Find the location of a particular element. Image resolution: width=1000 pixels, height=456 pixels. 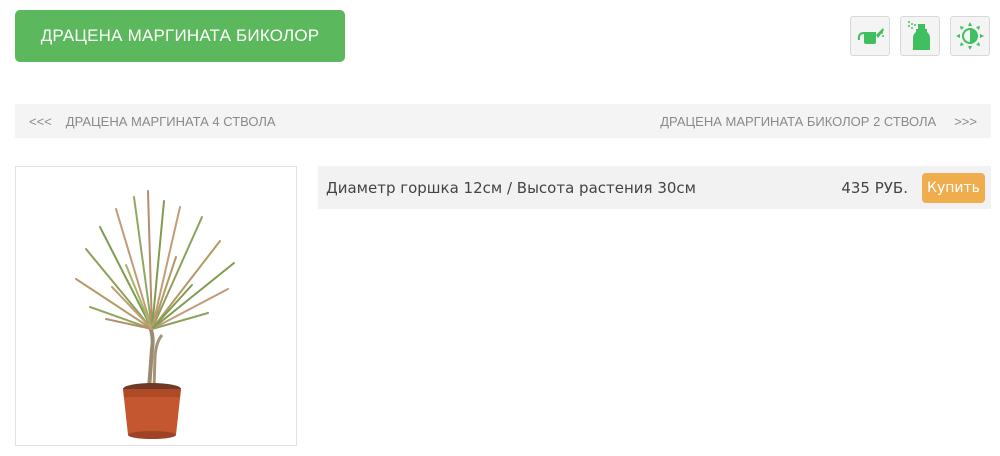

care-icons is located at coordinates (920, 36).